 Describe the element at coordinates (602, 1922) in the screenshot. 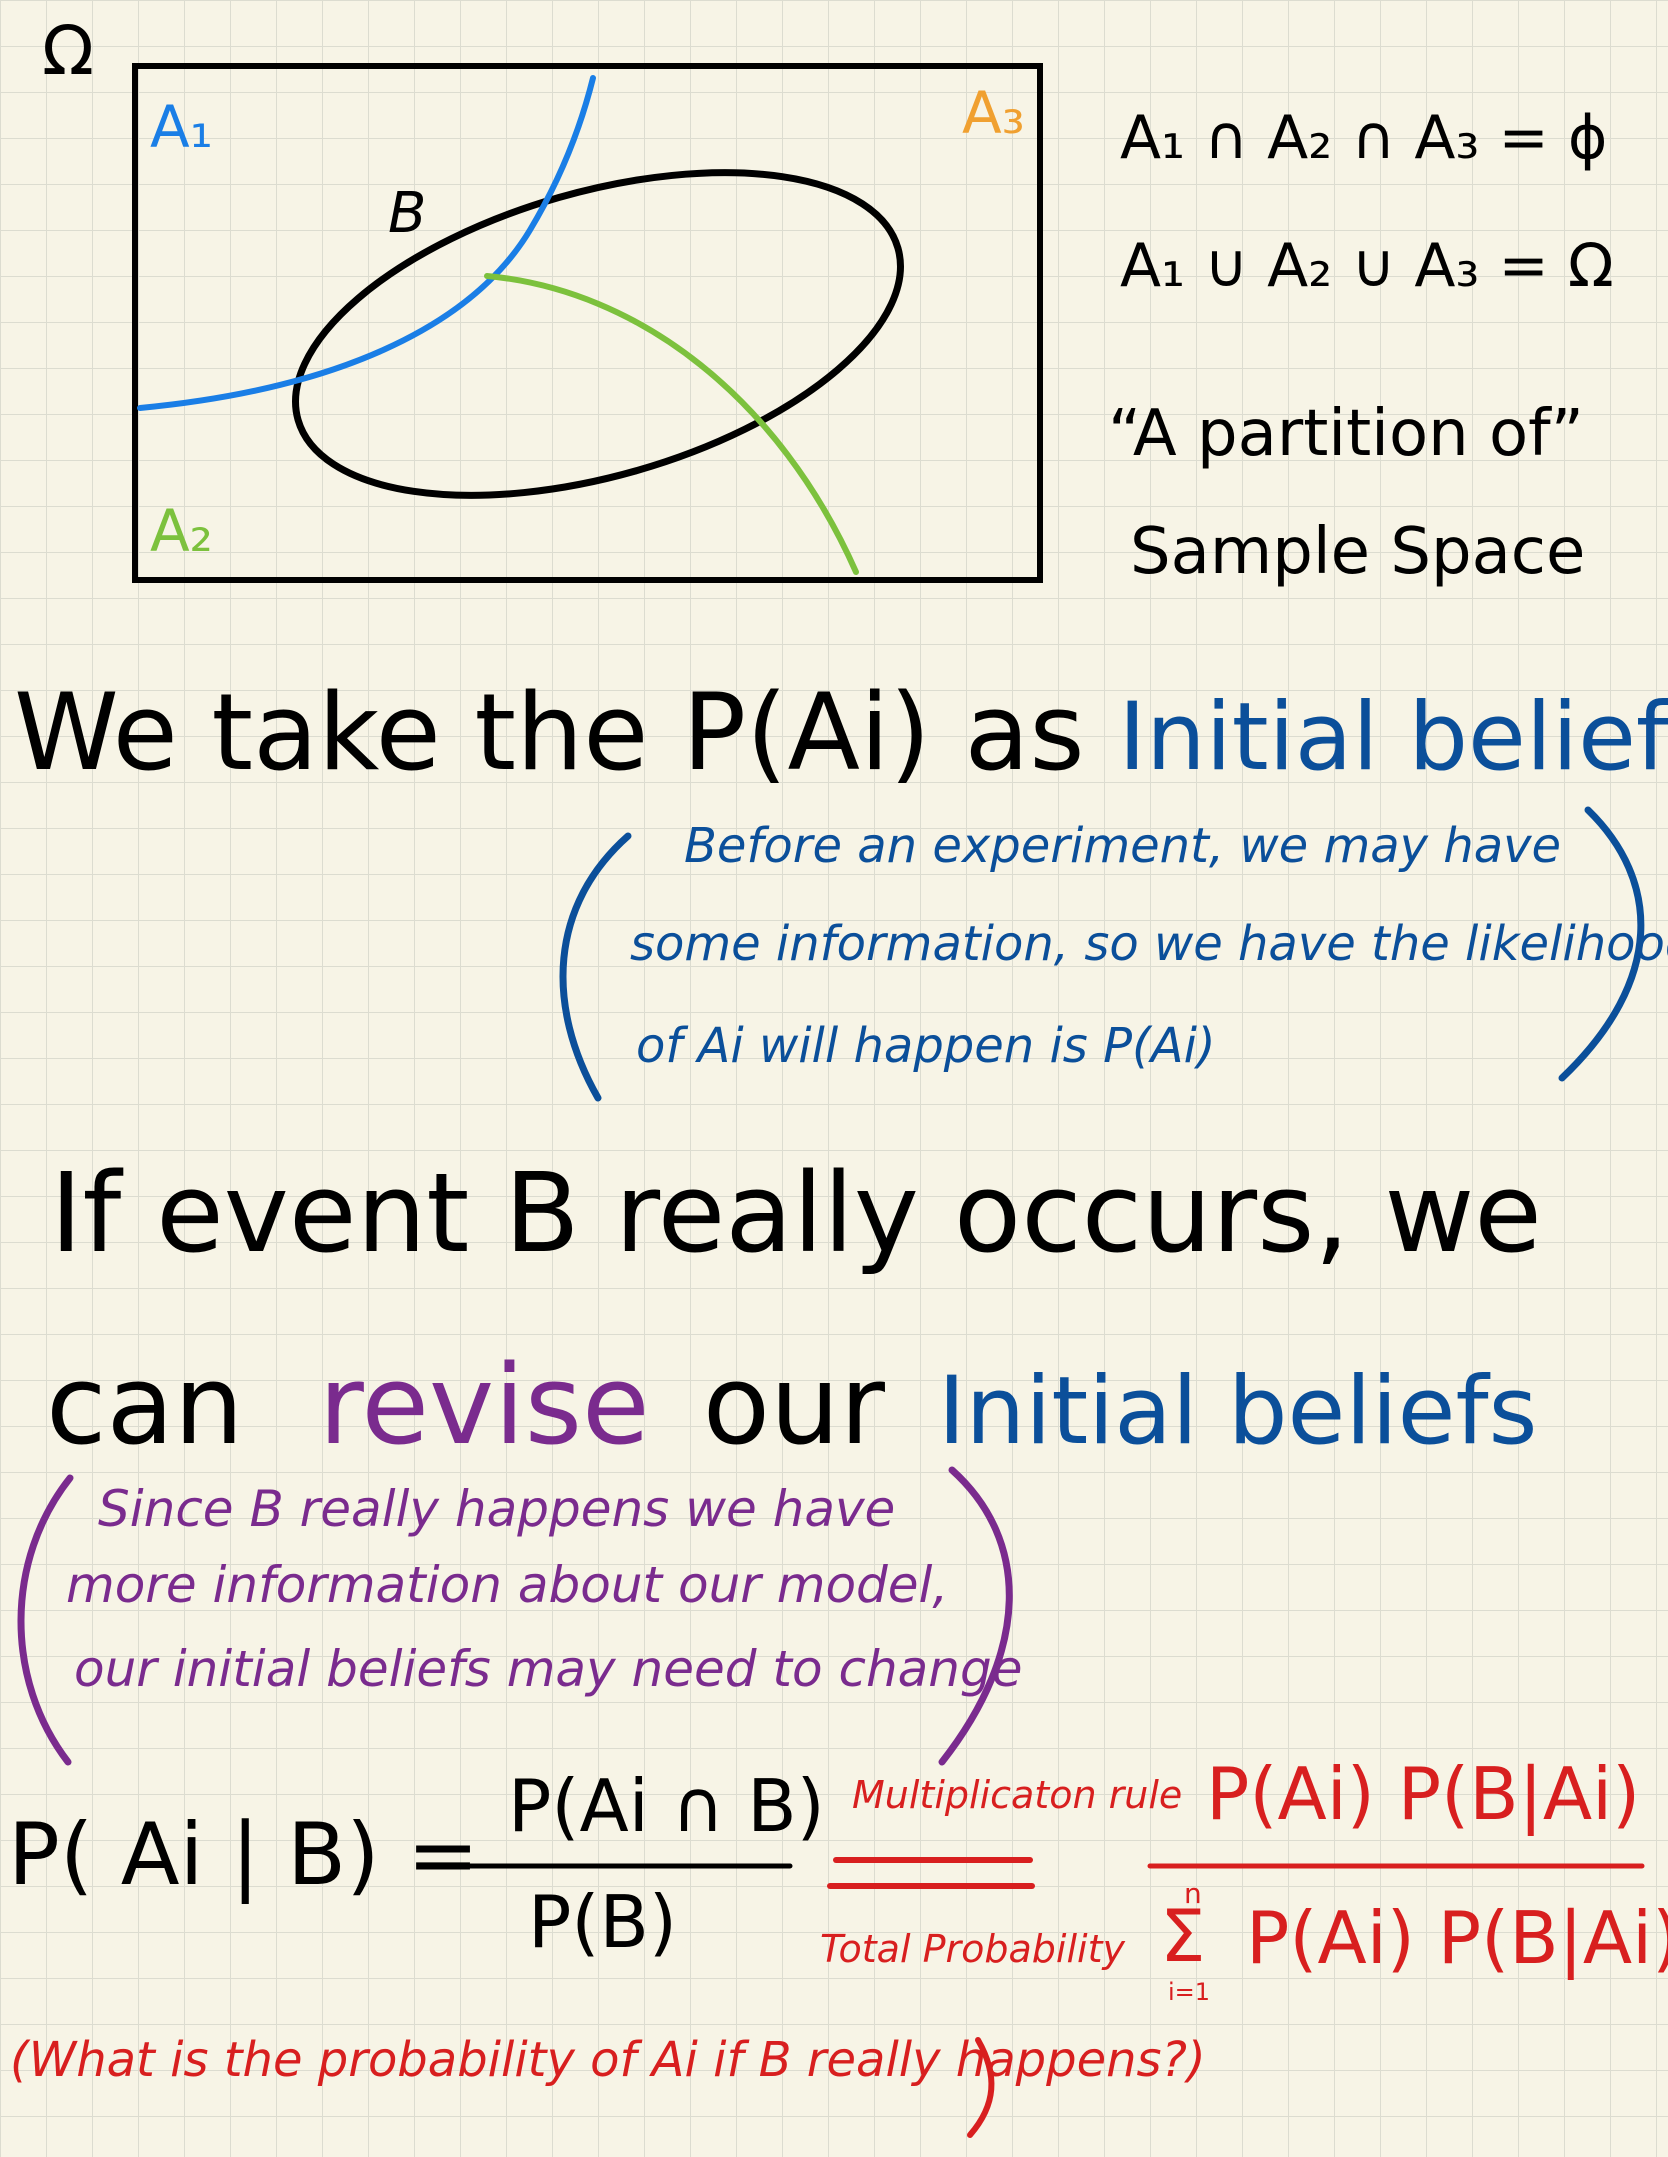

I see `formula-denominator: P(B)` at that location.